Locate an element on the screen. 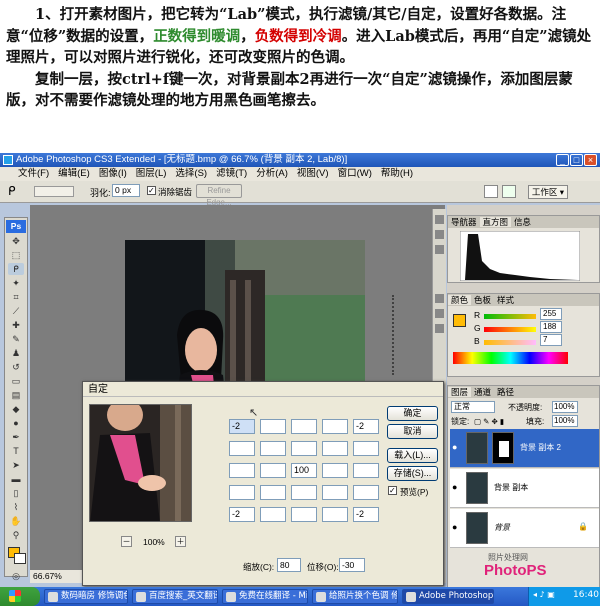  layer-row-bg-copy: ● 背景 副本 is located at coordinates (524, 488).